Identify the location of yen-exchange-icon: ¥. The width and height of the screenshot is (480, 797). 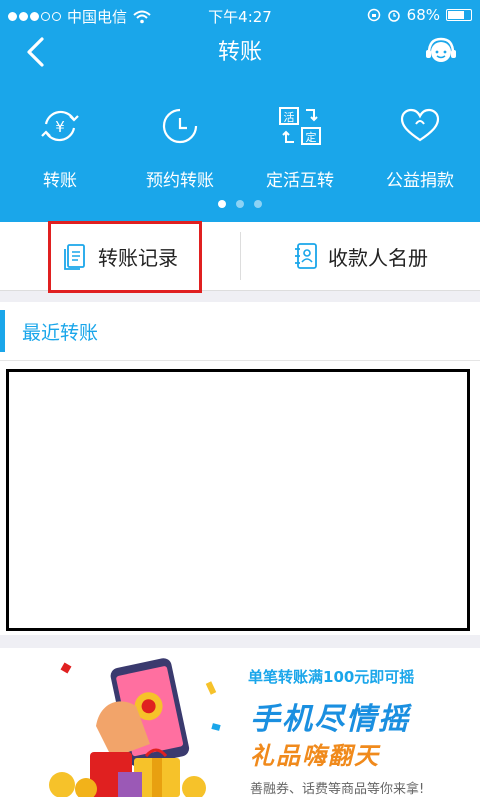
(60, 126).